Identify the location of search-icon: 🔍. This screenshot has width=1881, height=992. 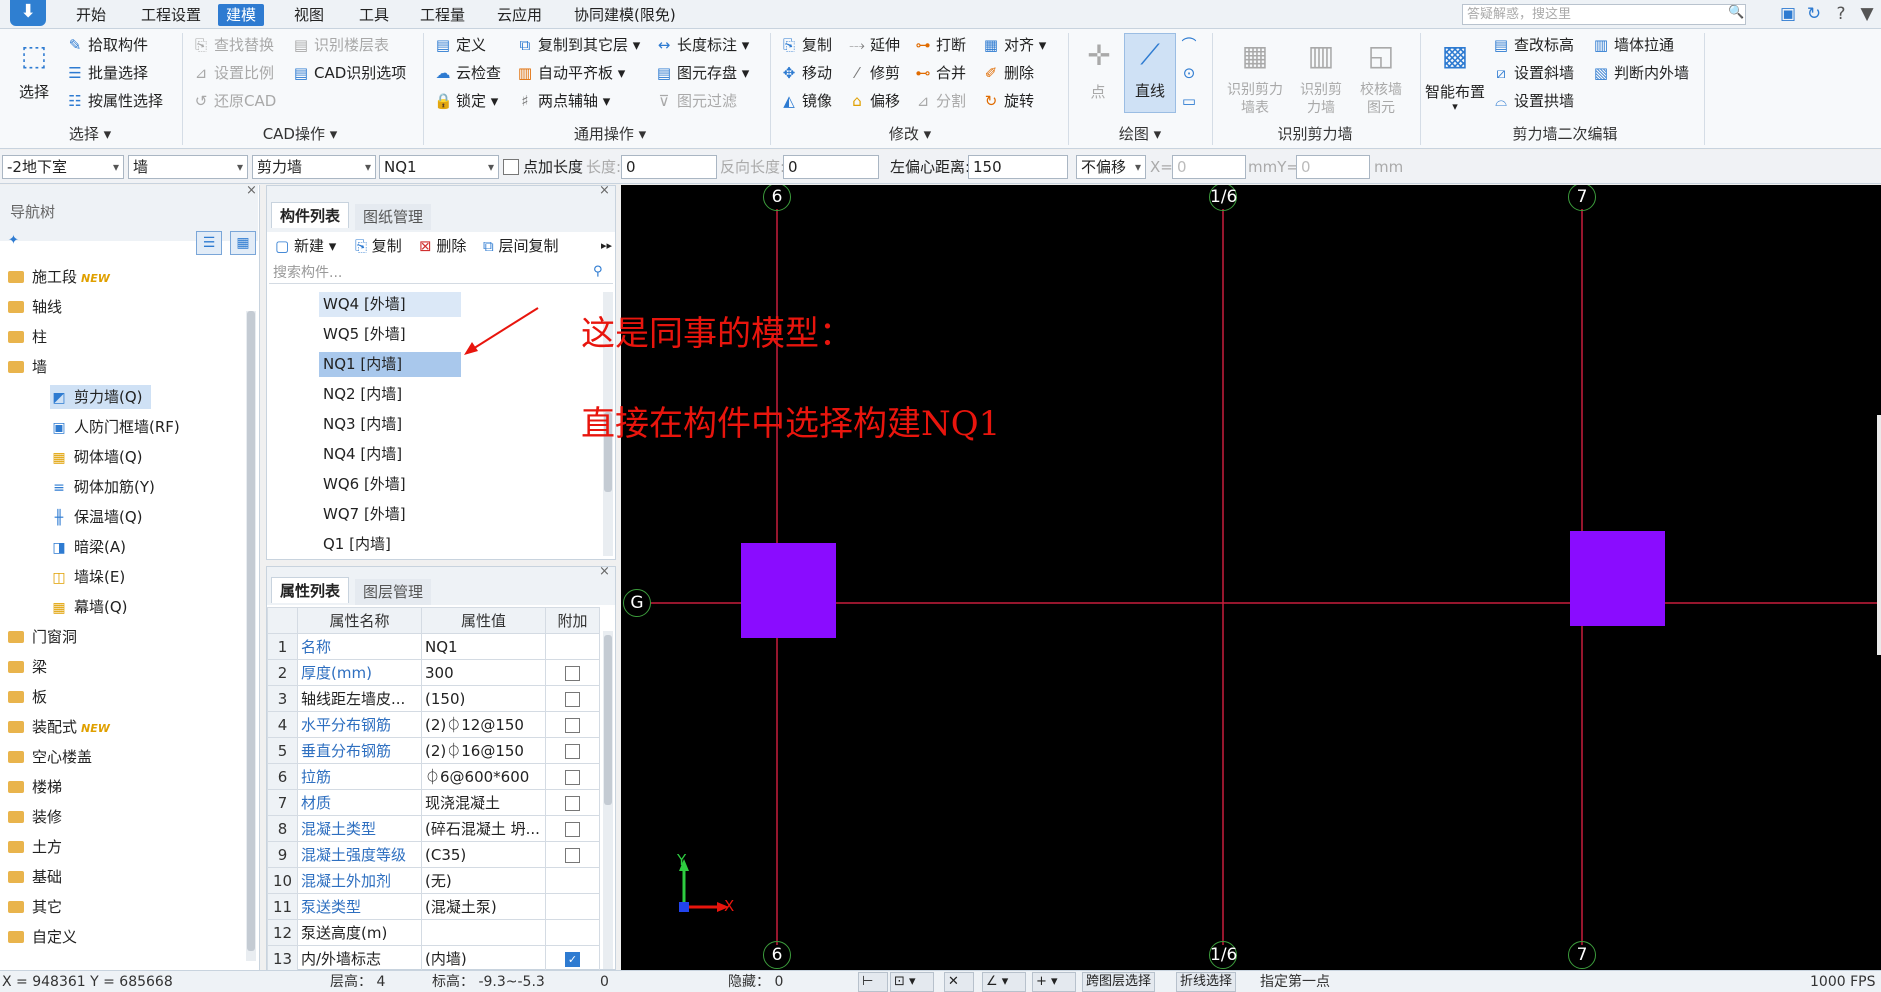
(1736, 12).